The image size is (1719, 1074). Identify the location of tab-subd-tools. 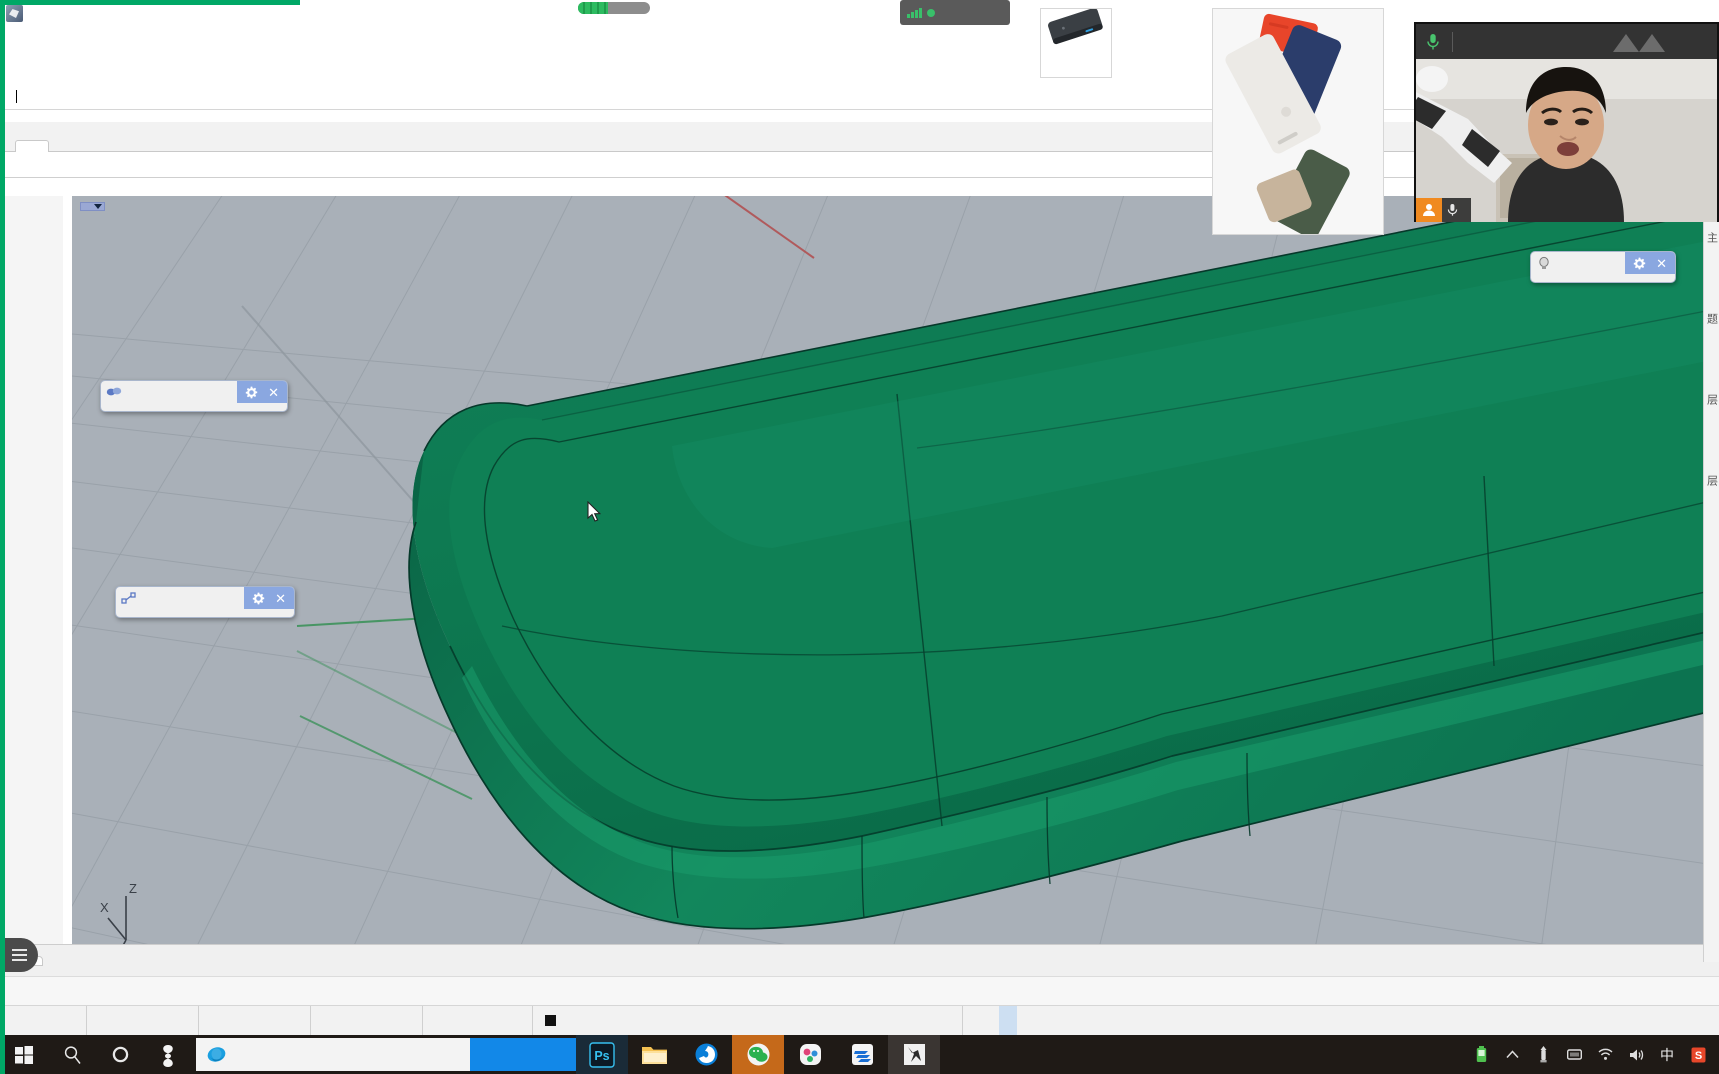
(406, 146).